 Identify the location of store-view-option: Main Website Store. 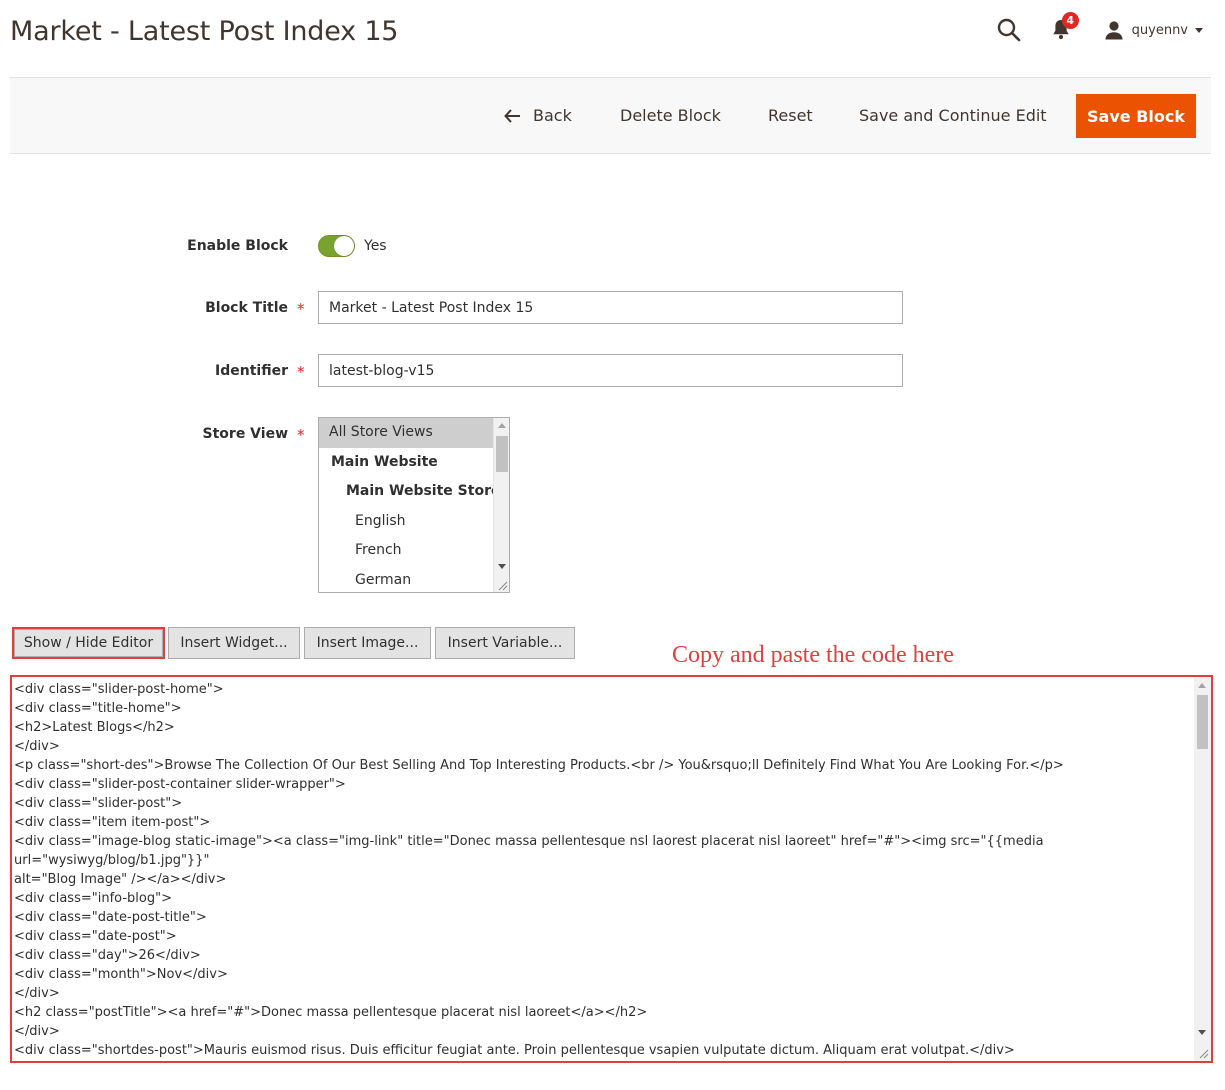
(409, 492).